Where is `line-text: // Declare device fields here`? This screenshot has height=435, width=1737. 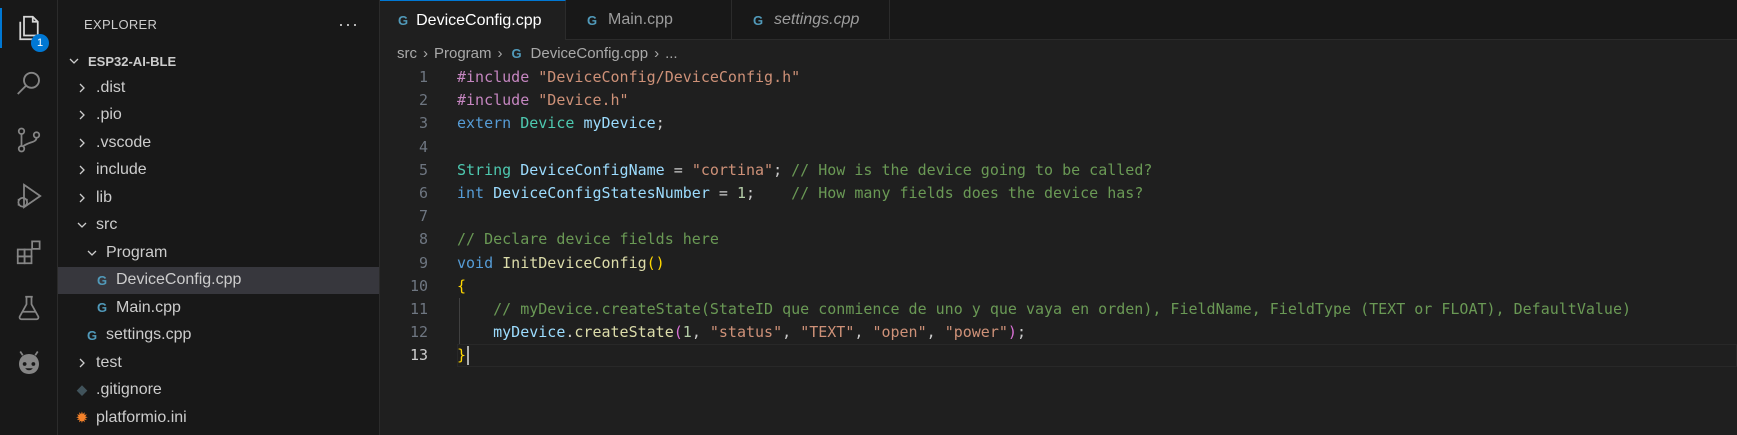
line-text: // Declare device fields here is located at coordinates (573, 239).